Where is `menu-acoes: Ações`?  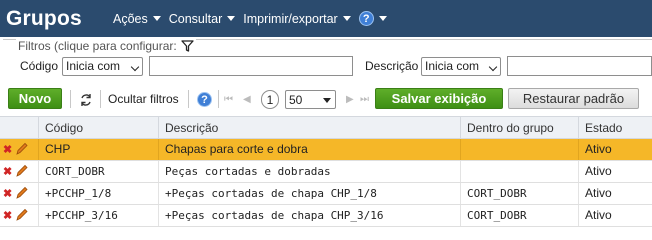 menu-acoes: Ações is located at coordinates (137, 19).